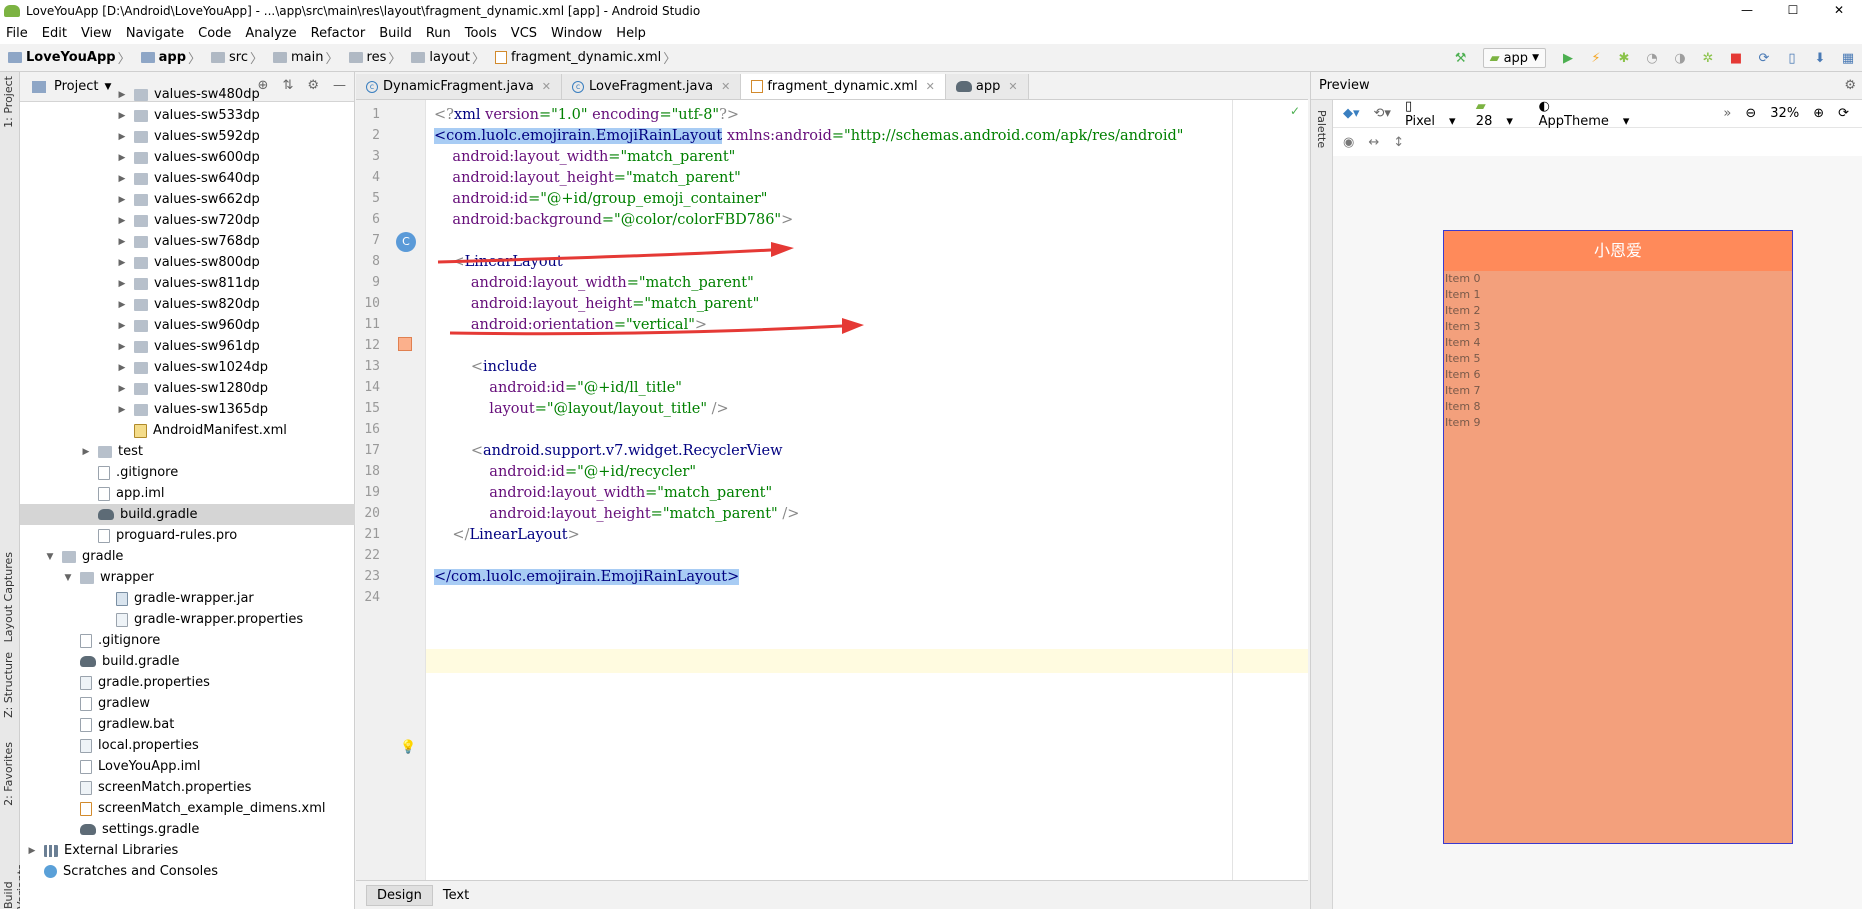 This screenshot has width=1862, height=909. I want to click on breadcrumb-project: LoveYouApp 〉, so click(71, 57).